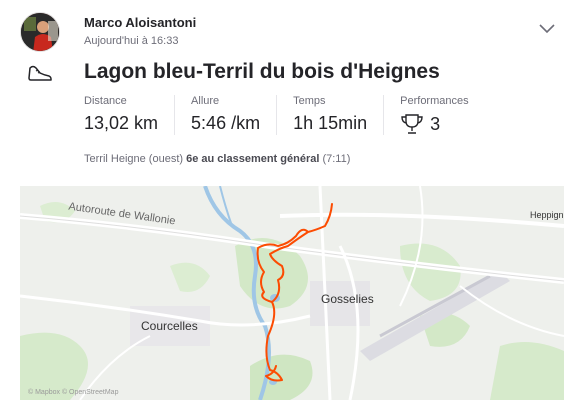 This screenshot has width=585, height=409. Describe the element at coordinates (226, 123) in the screenshot. I see `stat-value: 5:46 /km` at that location.